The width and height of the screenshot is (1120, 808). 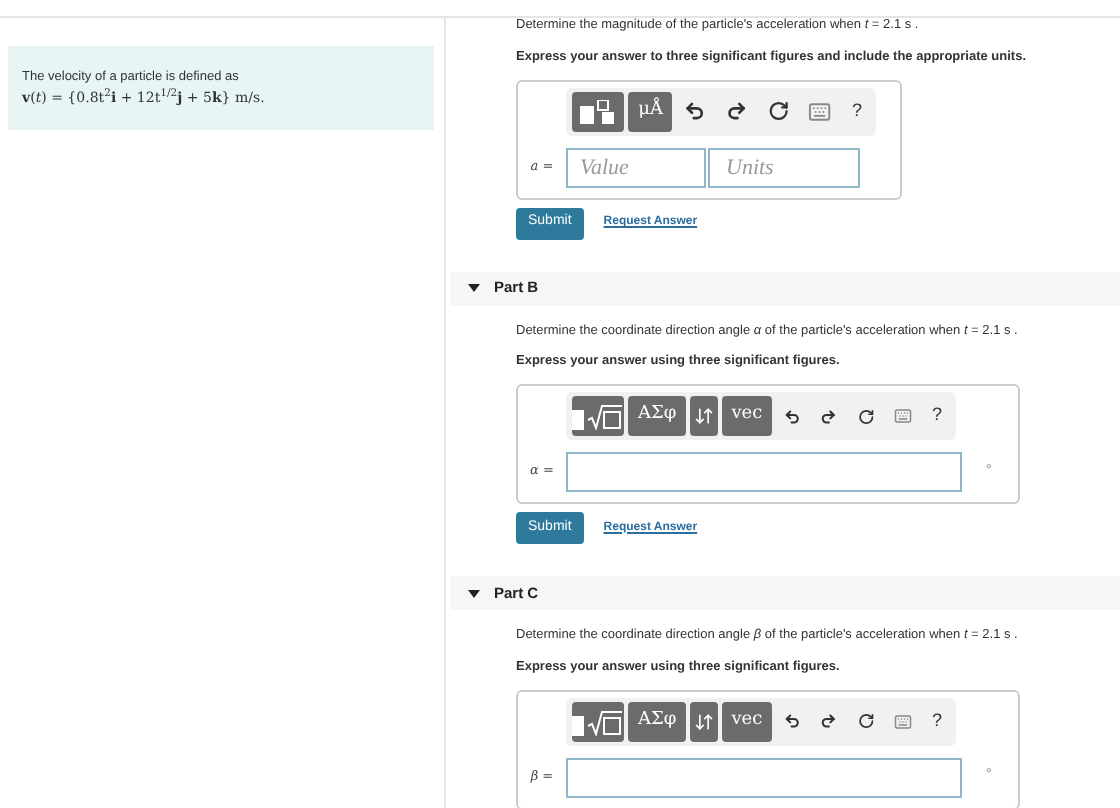 What do you see at coordinates (636, 167) in the screenshot?
I see `value-field: Value` at bounding box center [636, 167].